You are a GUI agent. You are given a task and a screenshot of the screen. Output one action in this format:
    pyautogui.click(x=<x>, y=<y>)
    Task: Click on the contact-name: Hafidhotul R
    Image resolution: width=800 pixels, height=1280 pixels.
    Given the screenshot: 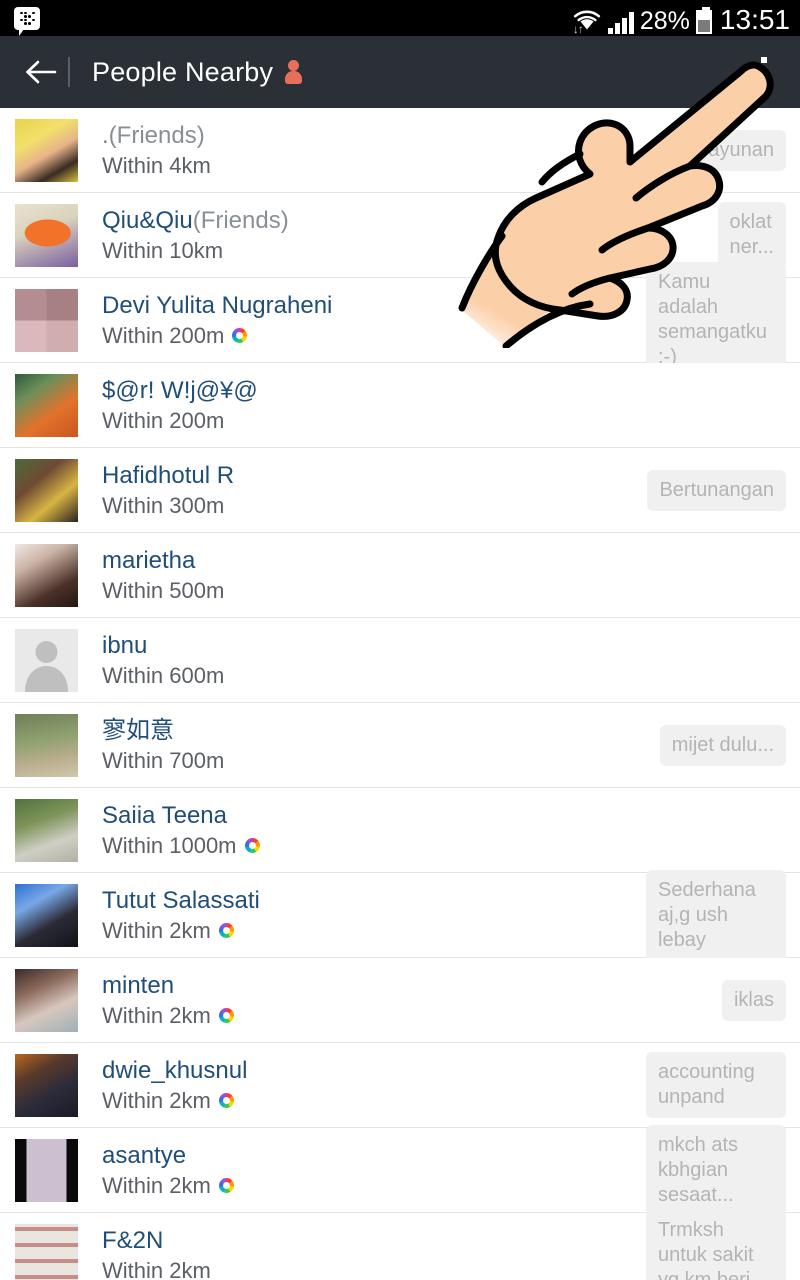 What is the action you would take?
    pyautogui.click(x=168, y=475)
    